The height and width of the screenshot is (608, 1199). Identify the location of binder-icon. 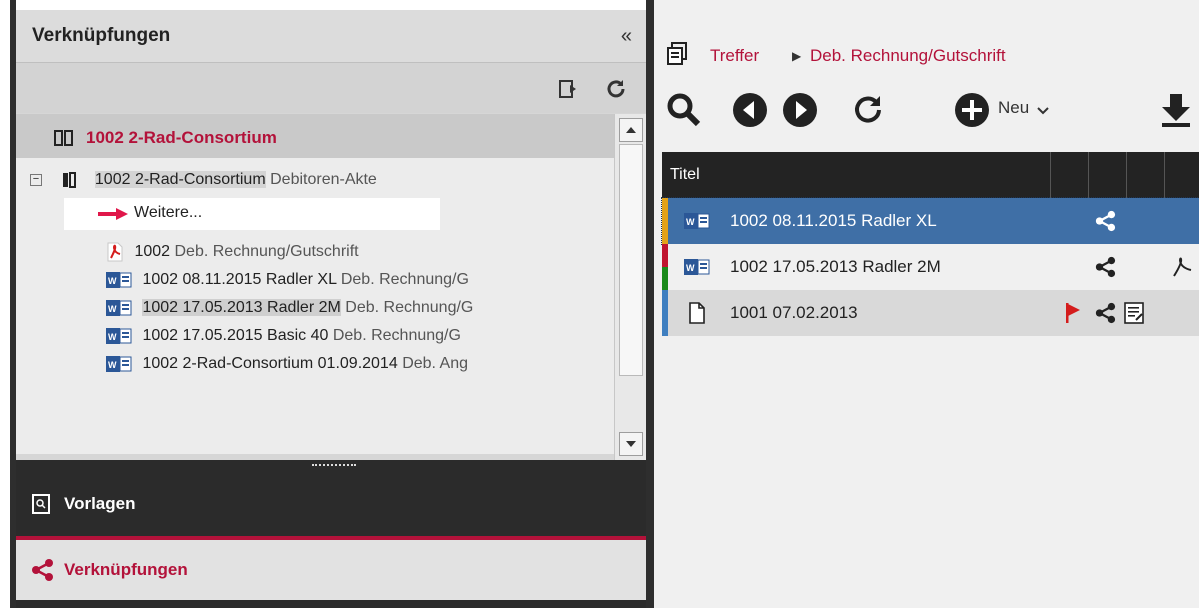
(63, 138).